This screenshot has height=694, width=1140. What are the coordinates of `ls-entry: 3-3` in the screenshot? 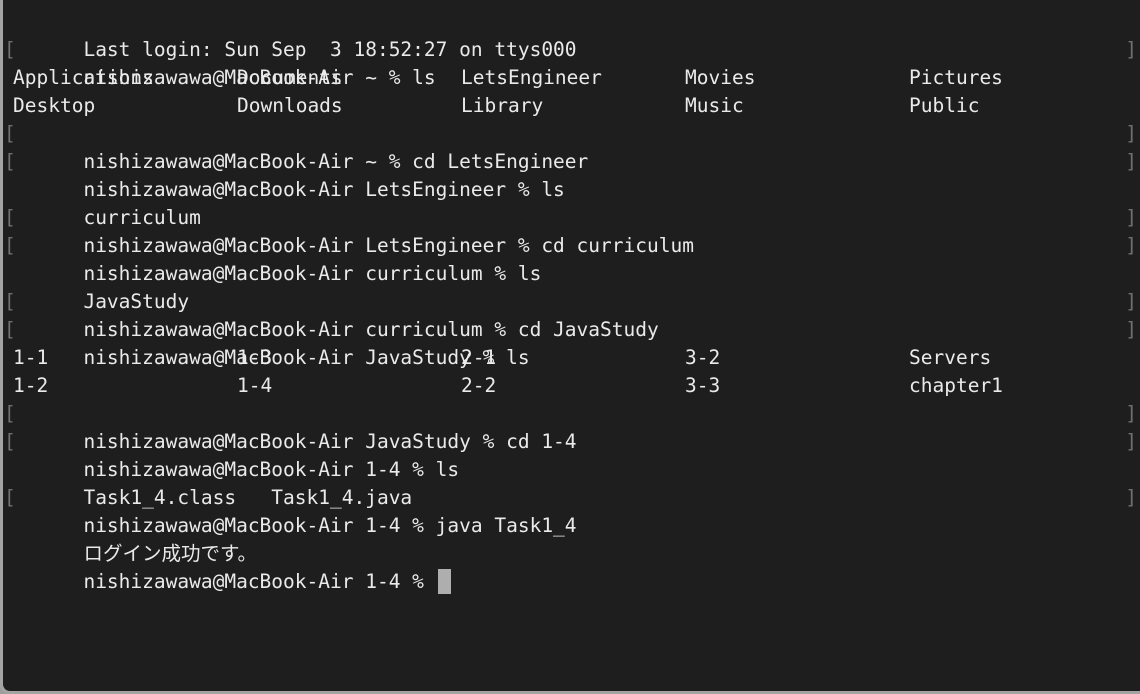 It's located at (703, 385).